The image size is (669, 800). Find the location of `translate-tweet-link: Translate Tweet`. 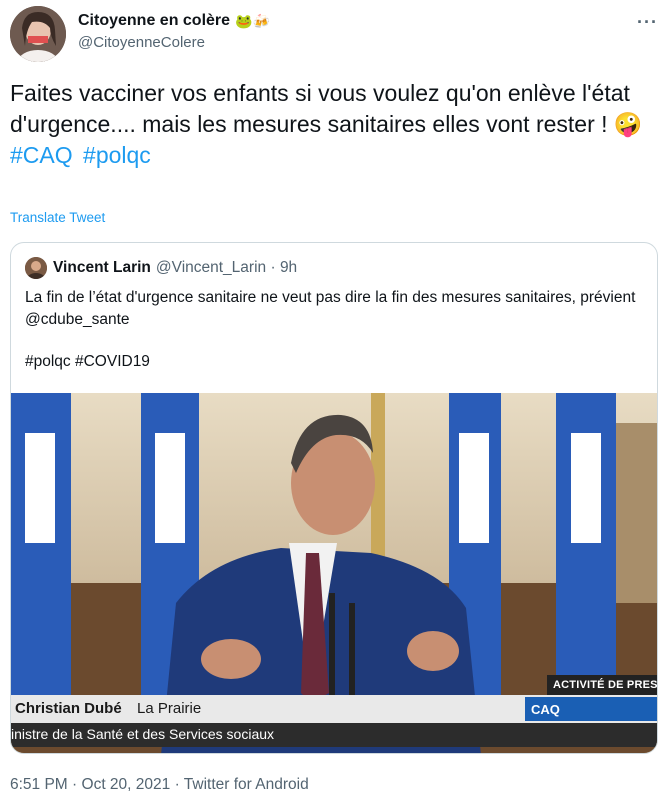

translate-tweet-link: Translate Tweet is located at coordinates (57, 217).